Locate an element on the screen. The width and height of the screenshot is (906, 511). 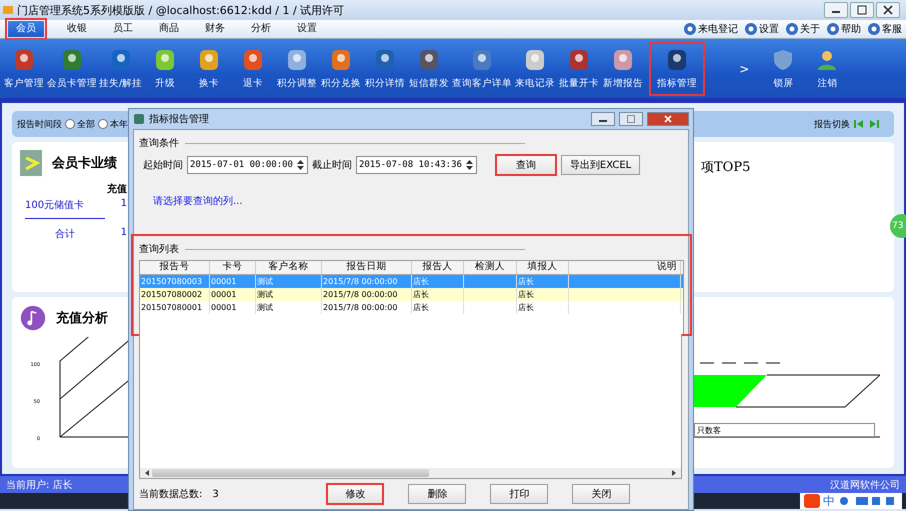
group-label: 查询条件 is located at coordinates (159, 143).